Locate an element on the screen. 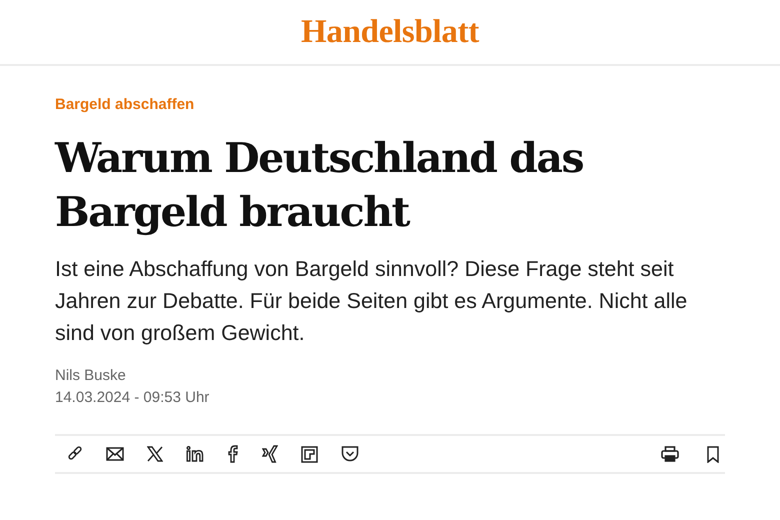  linkedin-icon is located at coordinates (195, 454).